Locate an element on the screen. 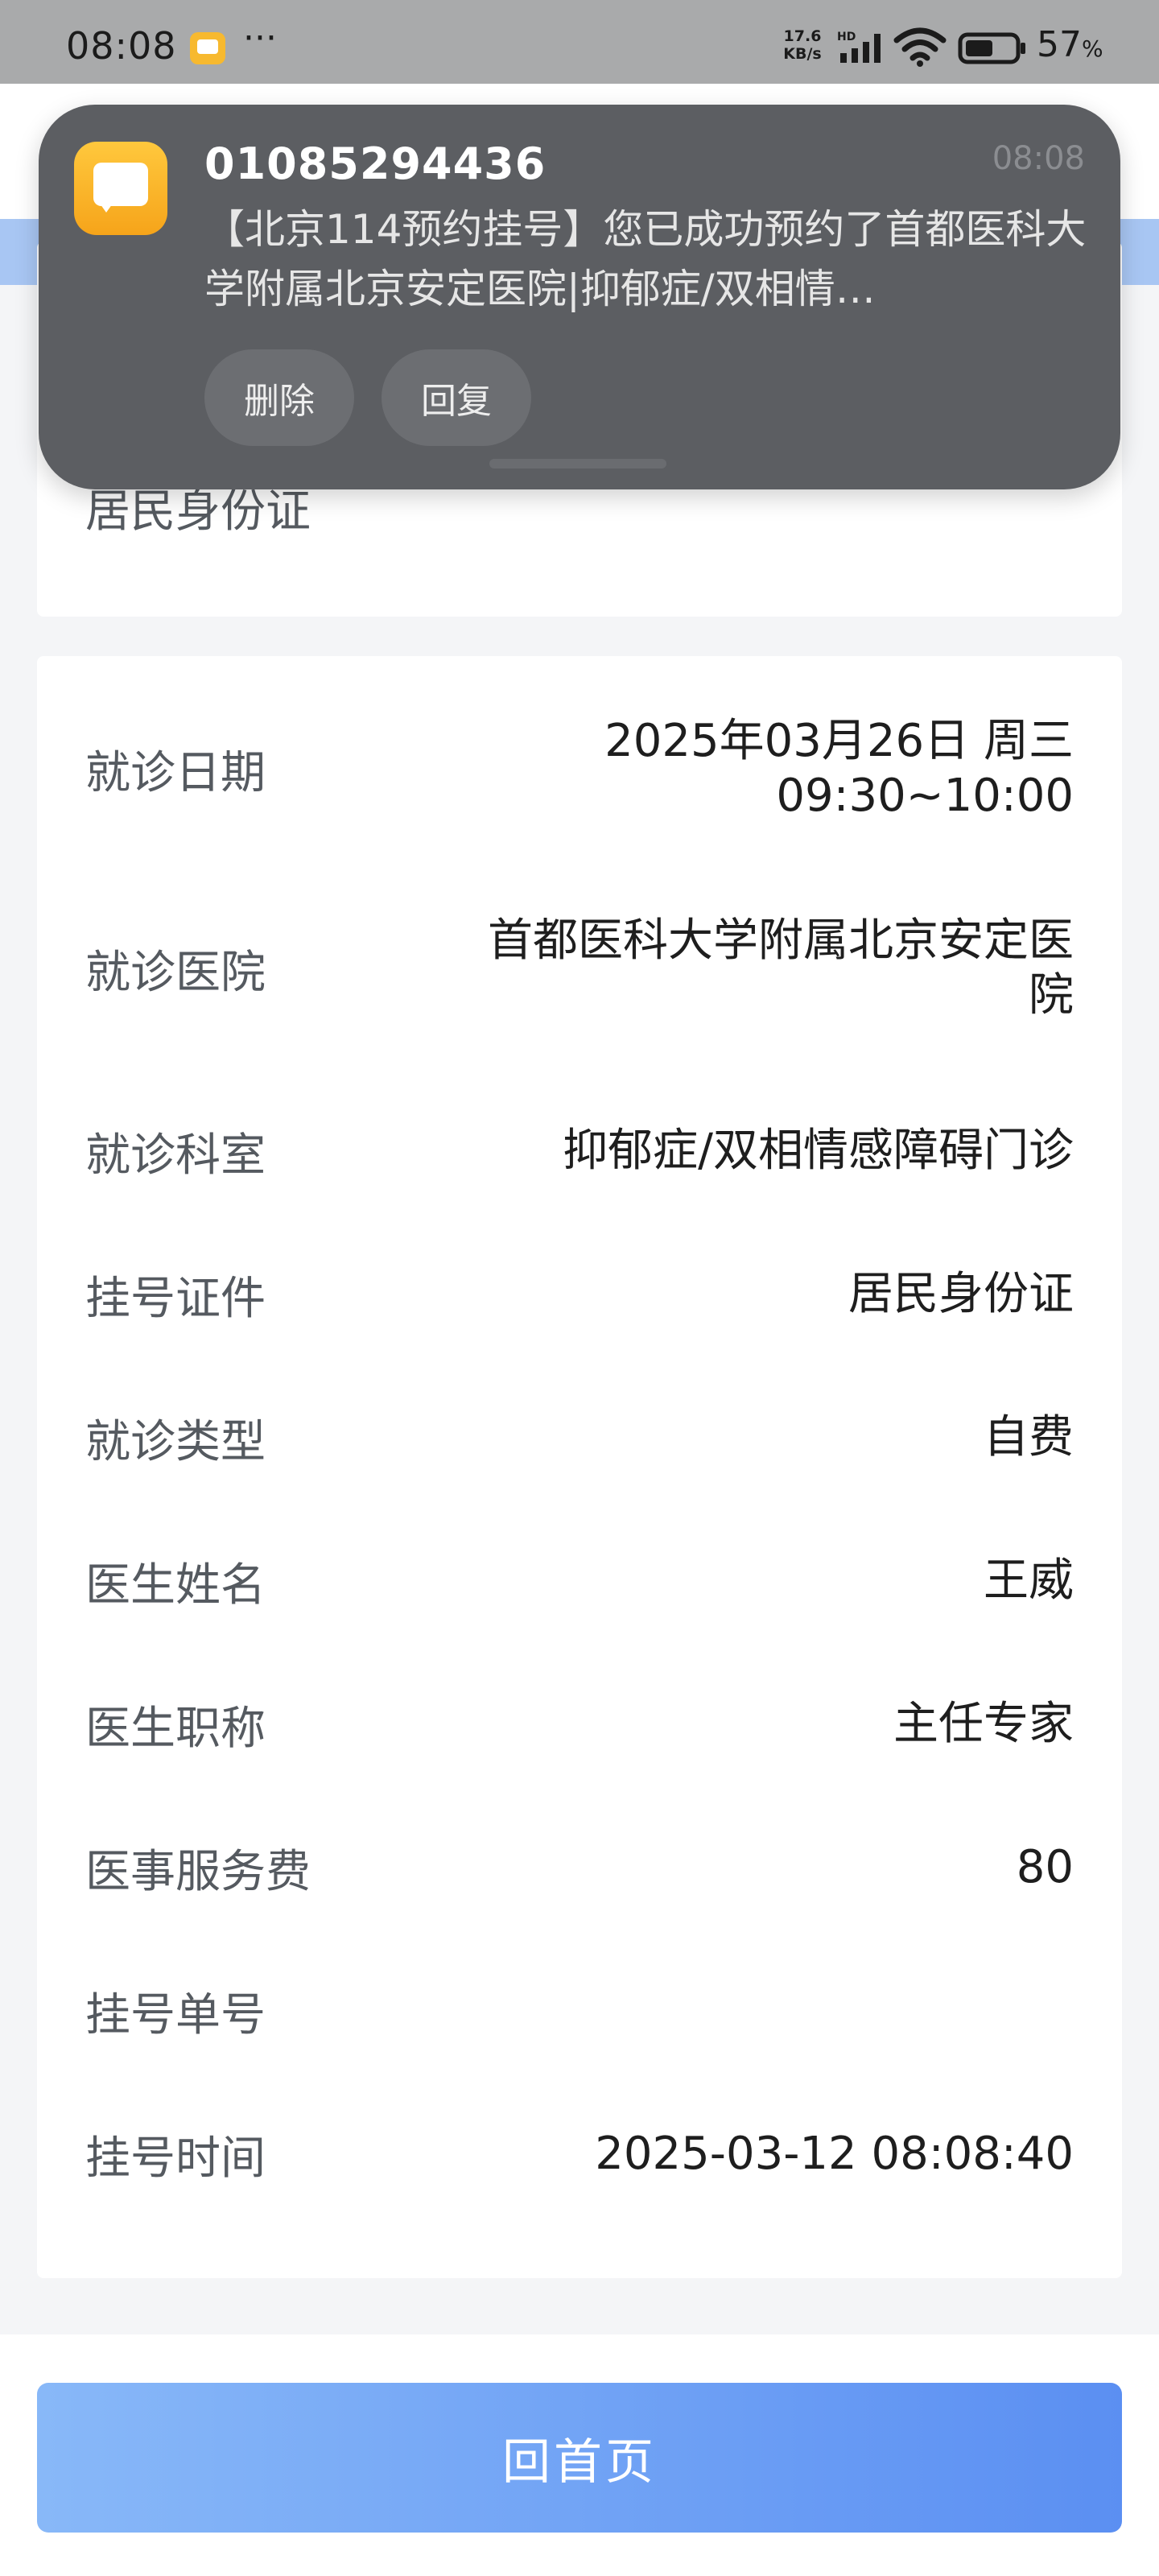  doctor-title-value: 主任专家 is located at coordinates (983, 1724).